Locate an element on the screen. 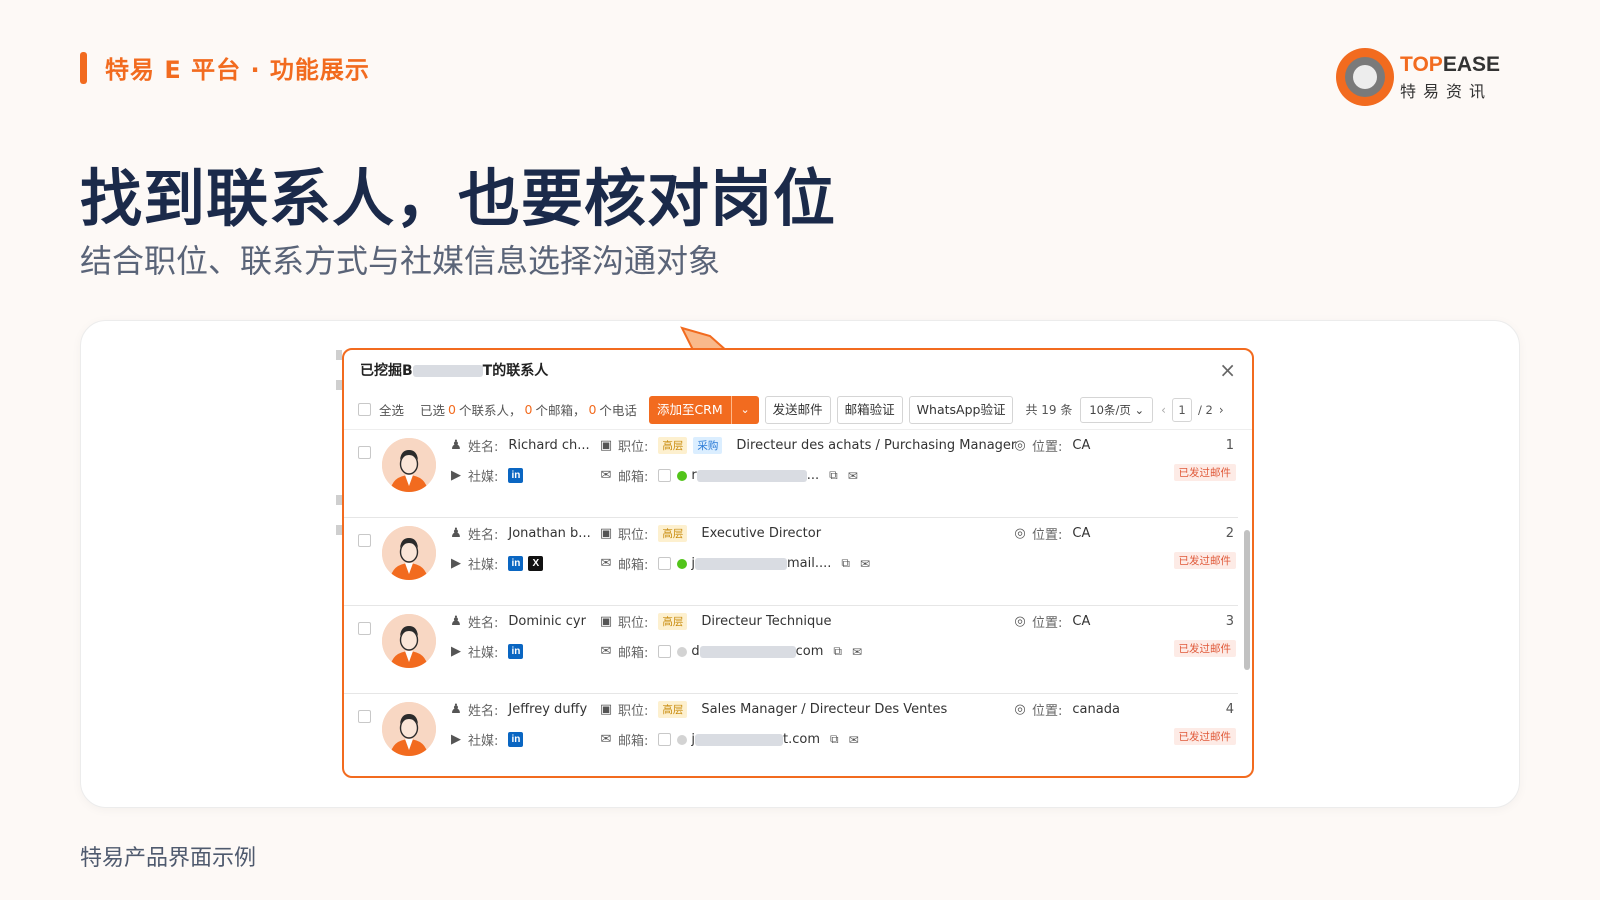  image-caption: 特易产品界面示例 is located at coordinates (168, 858).